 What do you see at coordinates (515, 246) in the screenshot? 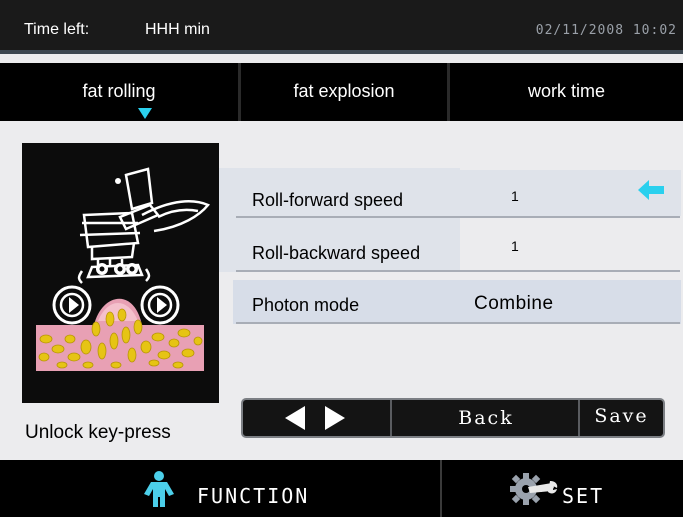
I see `roll-backward-speed-value: 1` at bounding box center [515, 246].